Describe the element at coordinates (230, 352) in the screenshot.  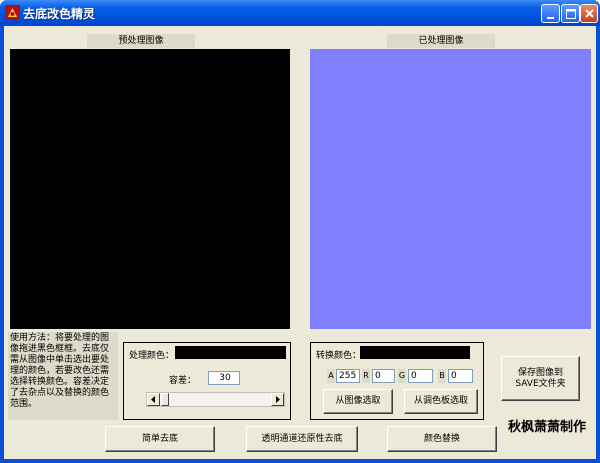
I see `process-color-swatch` at that location.